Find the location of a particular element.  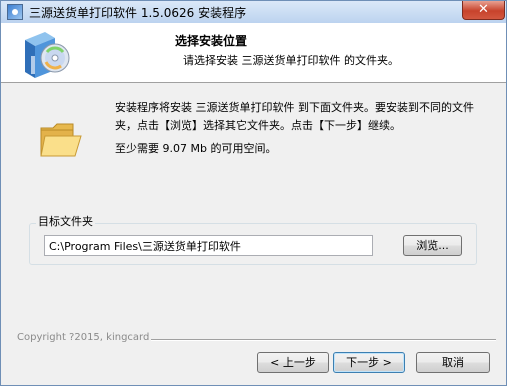

back-button: < 上一步 is located at coordinates (293, 362).